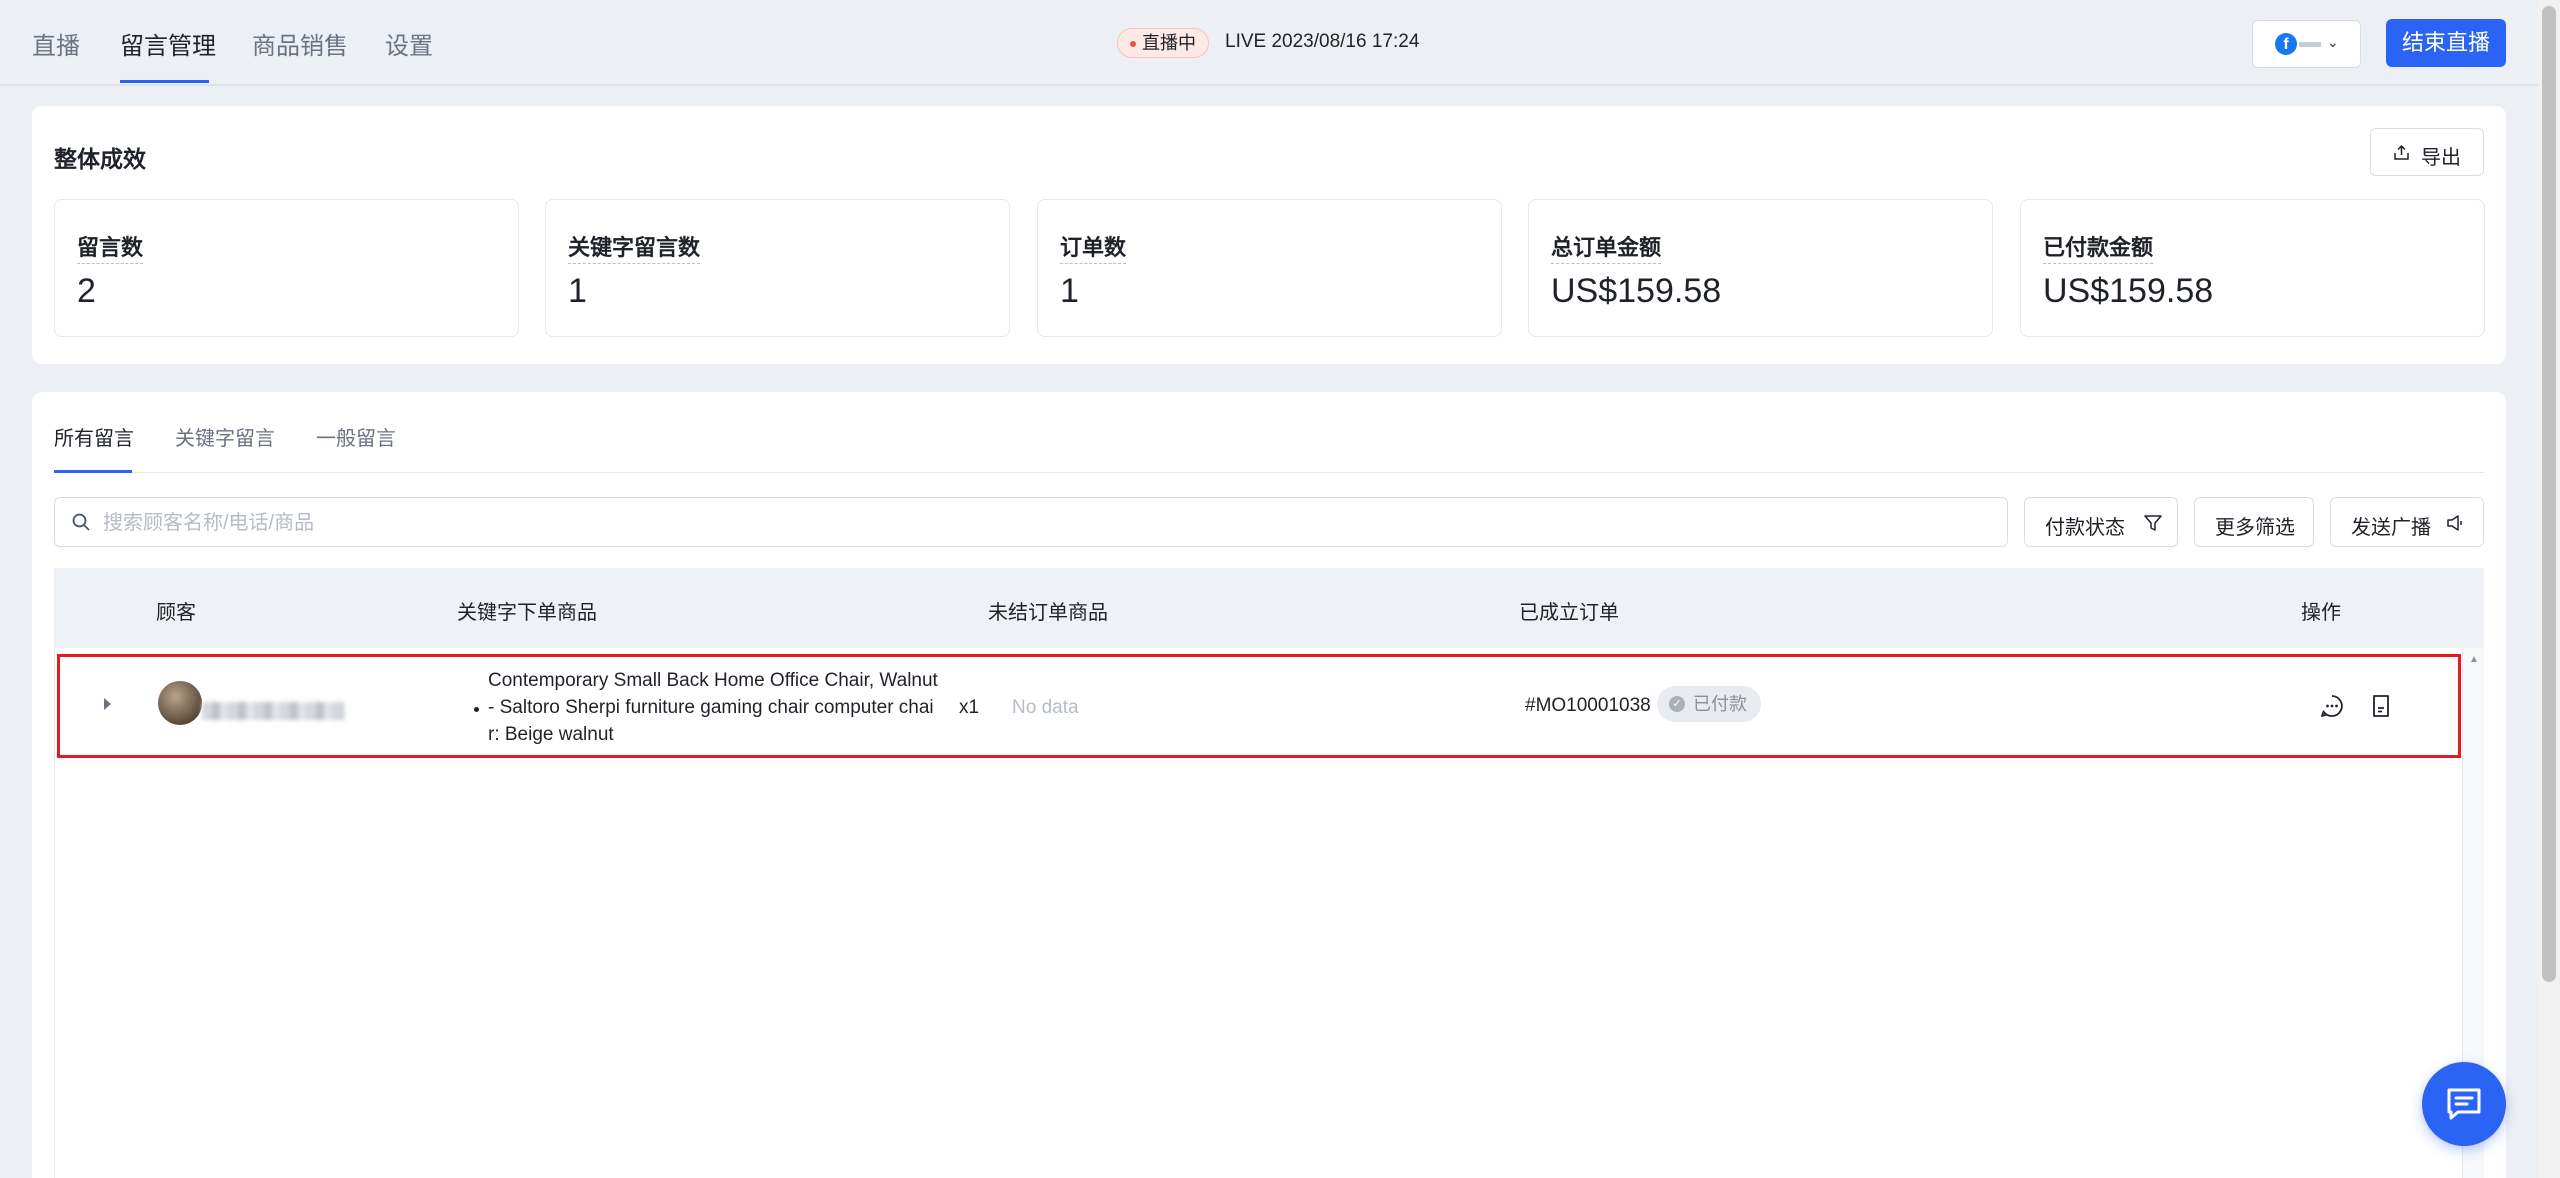 The width and height of the screenshot is (2560, 1178). Describe the element at coordinates (1269, 268) in the screenshot. I see `stat-card-orders: 订单数 1` at that location.